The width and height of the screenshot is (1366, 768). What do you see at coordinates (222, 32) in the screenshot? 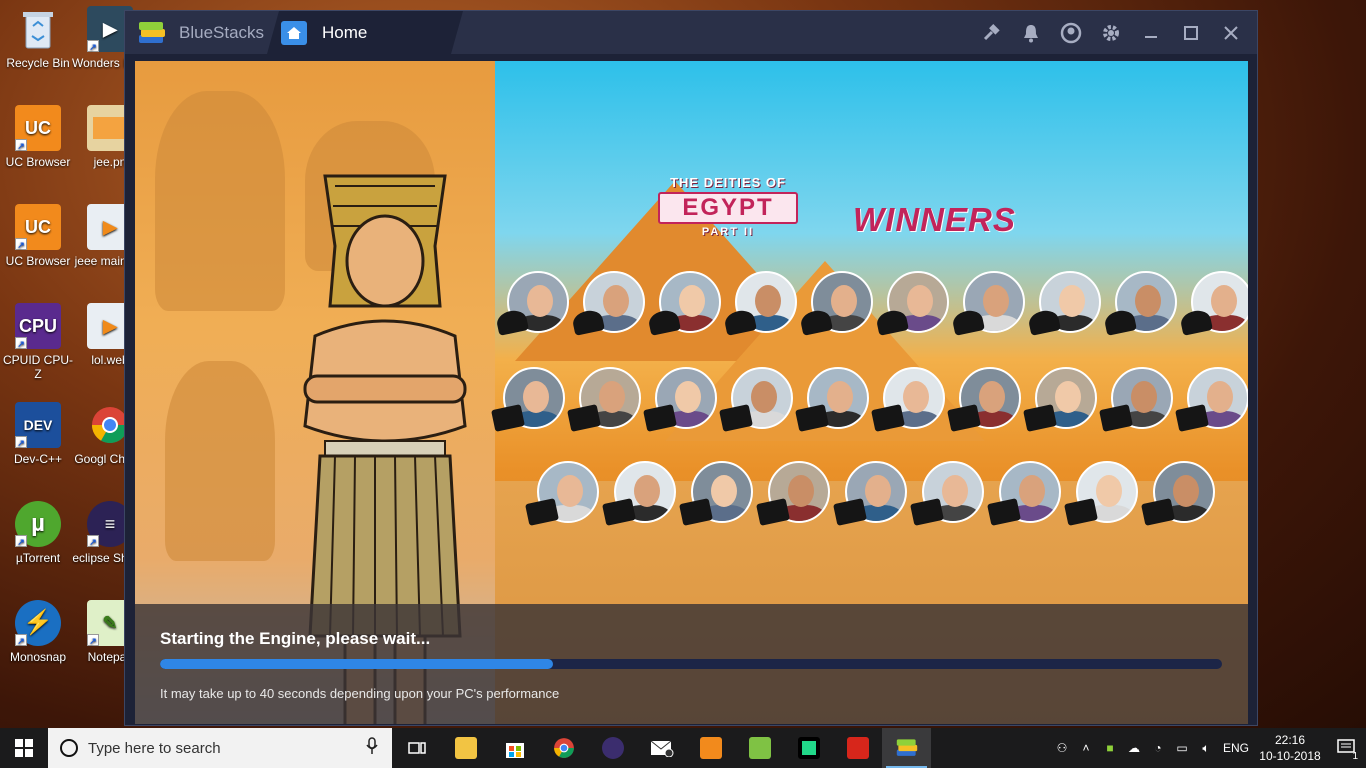
I see `tab-bluestacks-label: BlueStacks` at bounding box center [222, 32].